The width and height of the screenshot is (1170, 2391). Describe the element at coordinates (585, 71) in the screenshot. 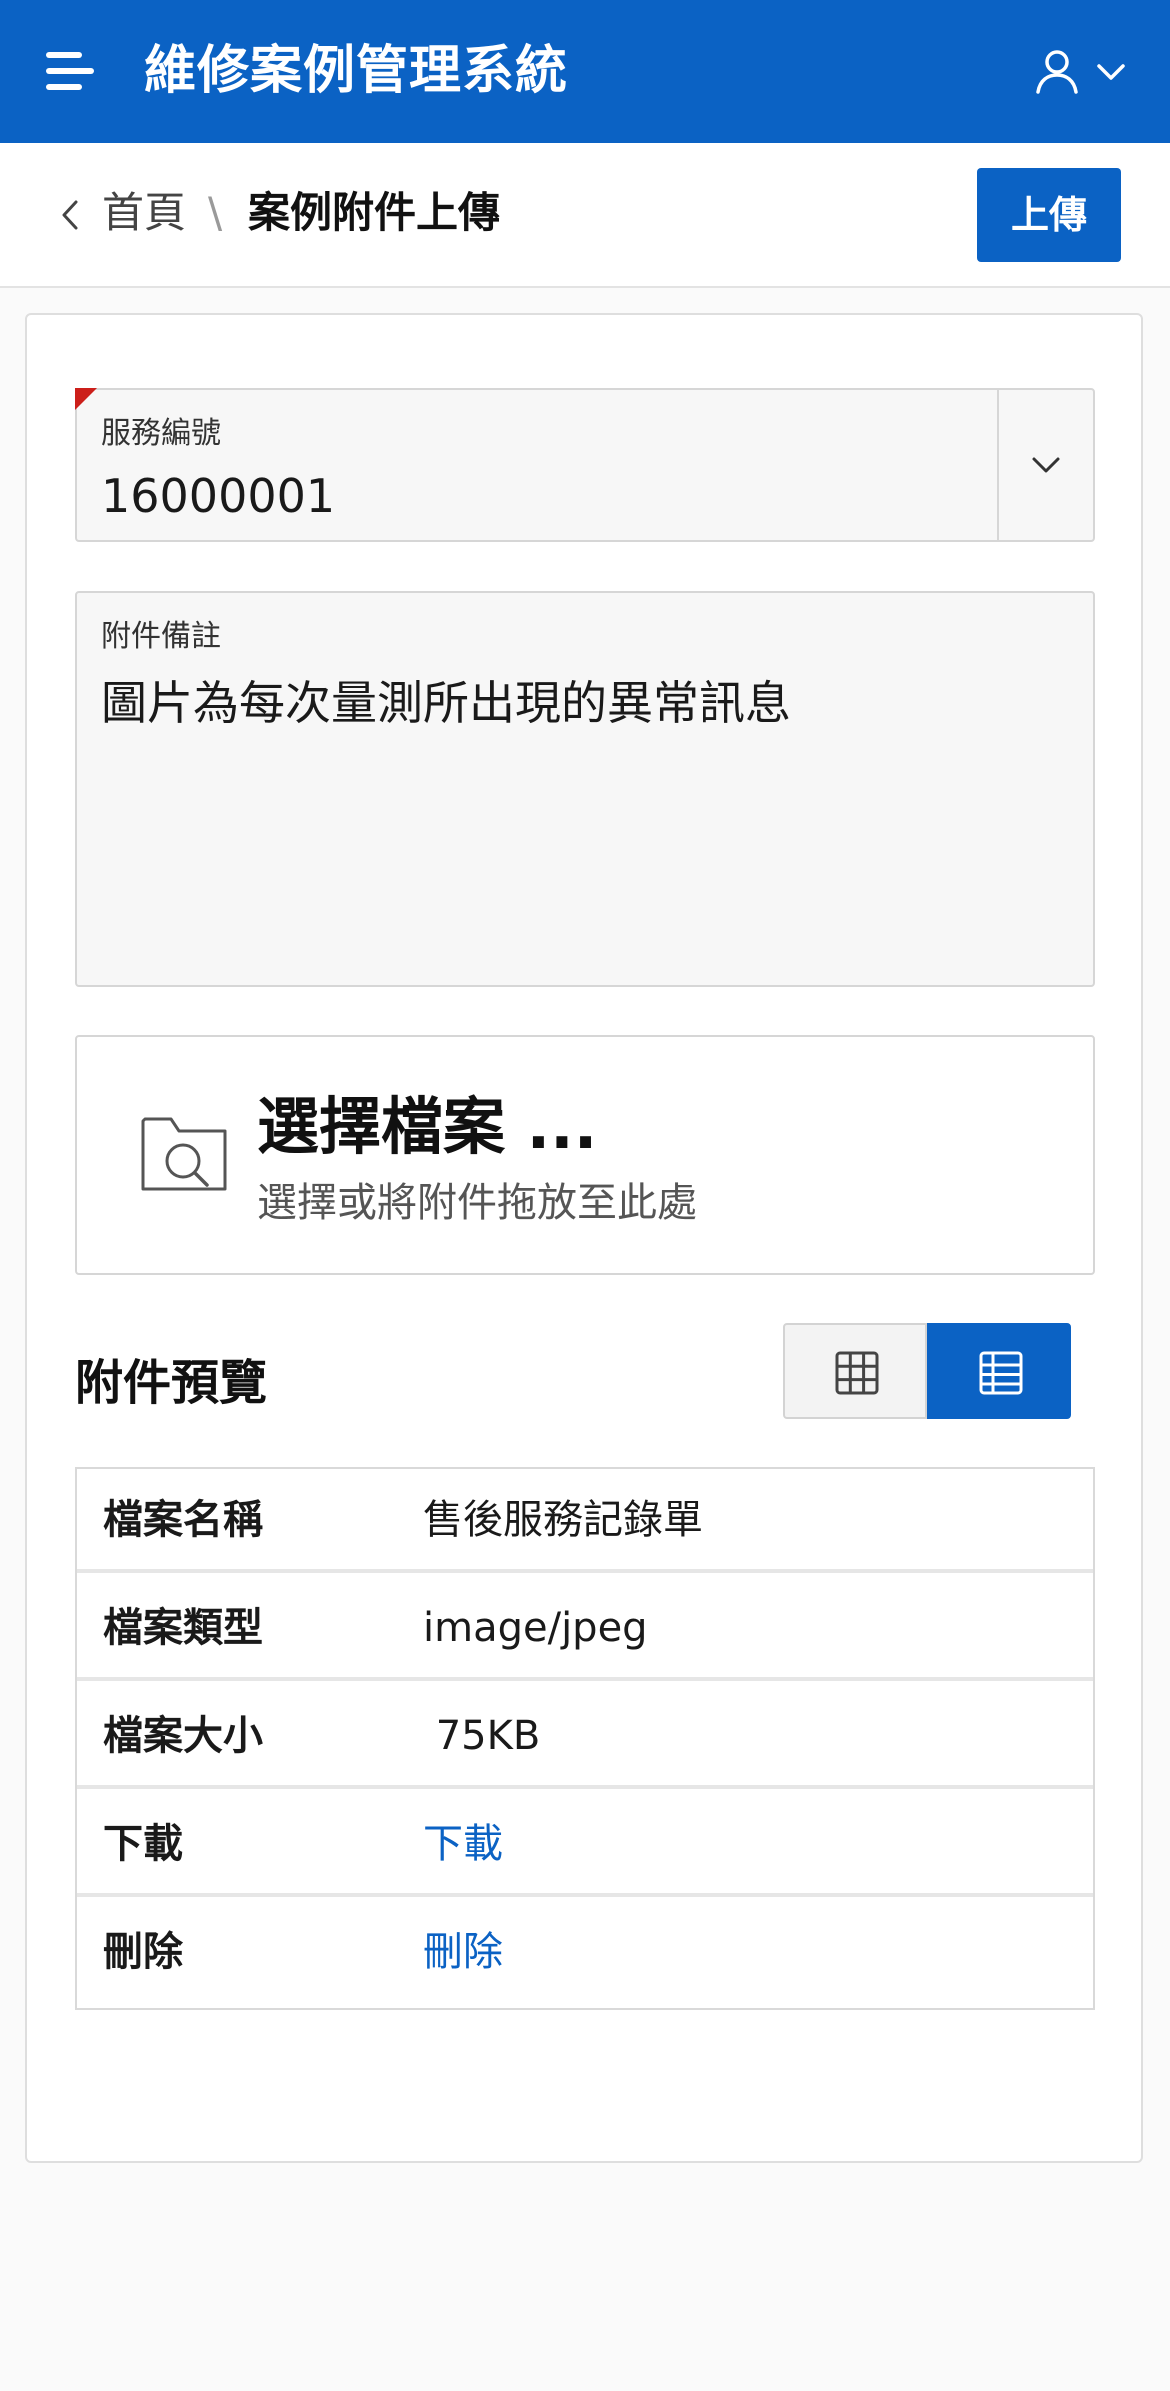

I see `app-header: 維修案例管理系統` at that location.